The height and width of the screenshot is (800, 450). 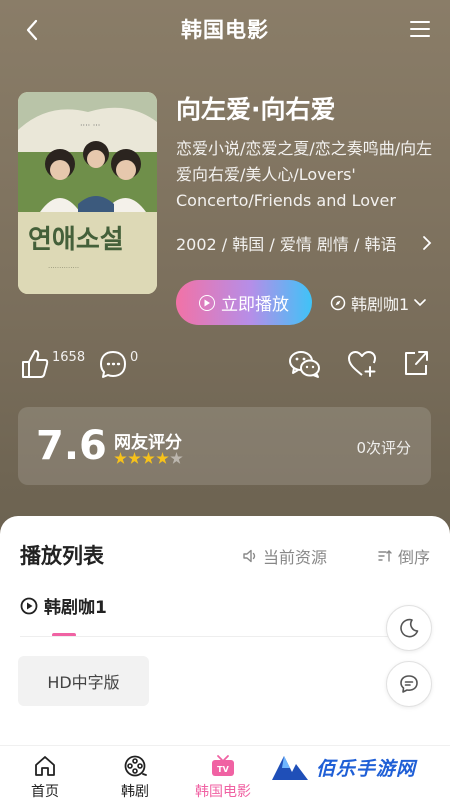 I want to click on heart-plus-icon, so click(x=362, y=364).